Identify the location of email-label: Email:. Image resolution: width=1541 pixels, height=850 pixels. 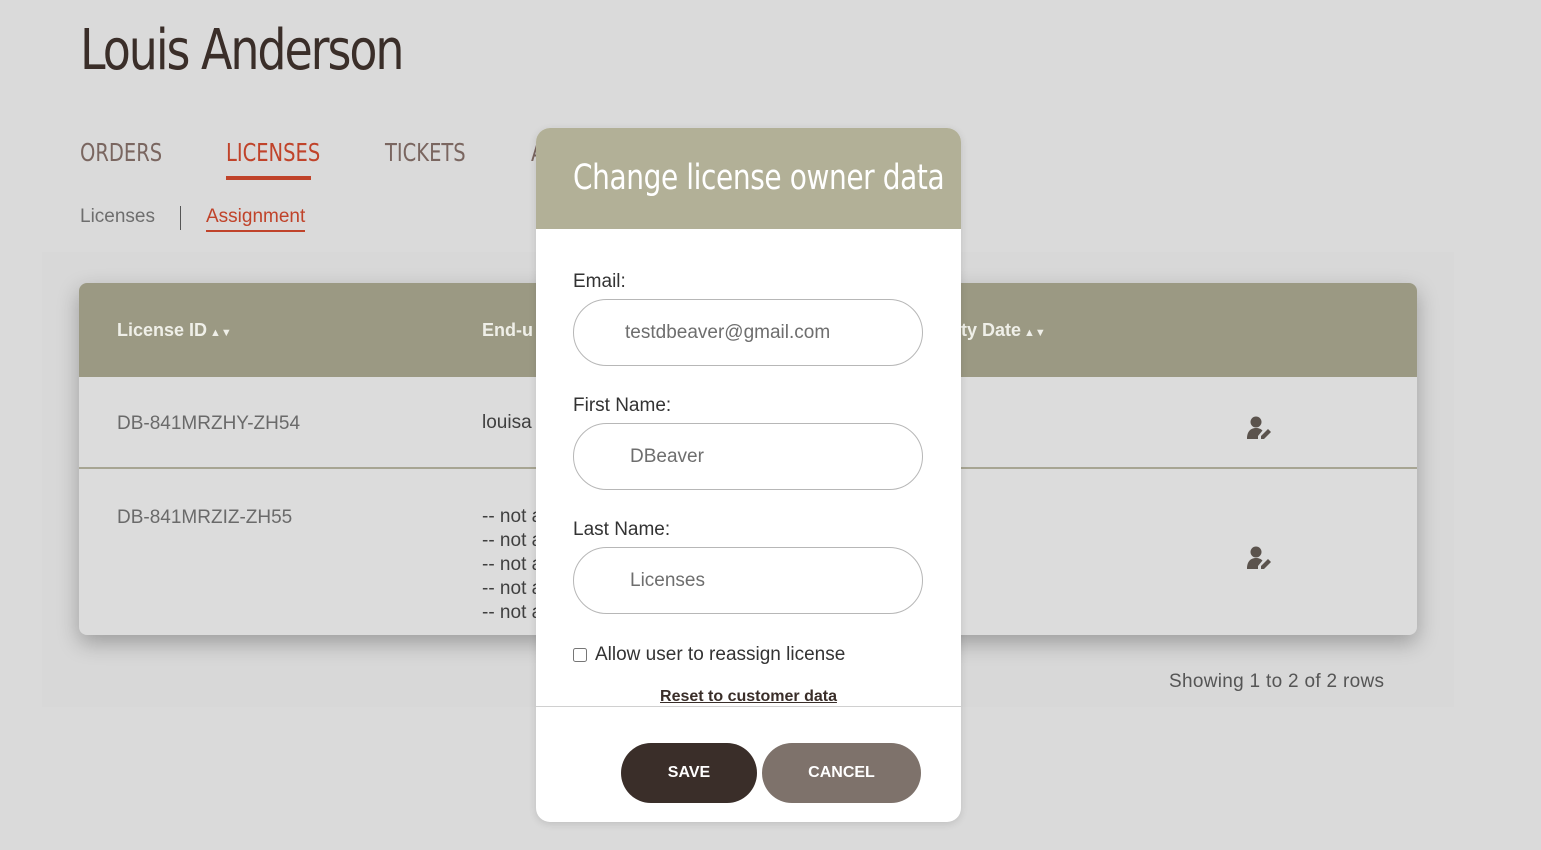
(599, 281).